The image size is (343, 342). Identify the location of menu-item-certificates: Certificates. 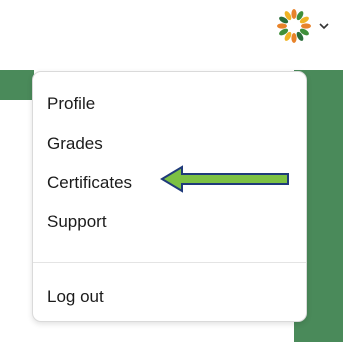
(89, 183).